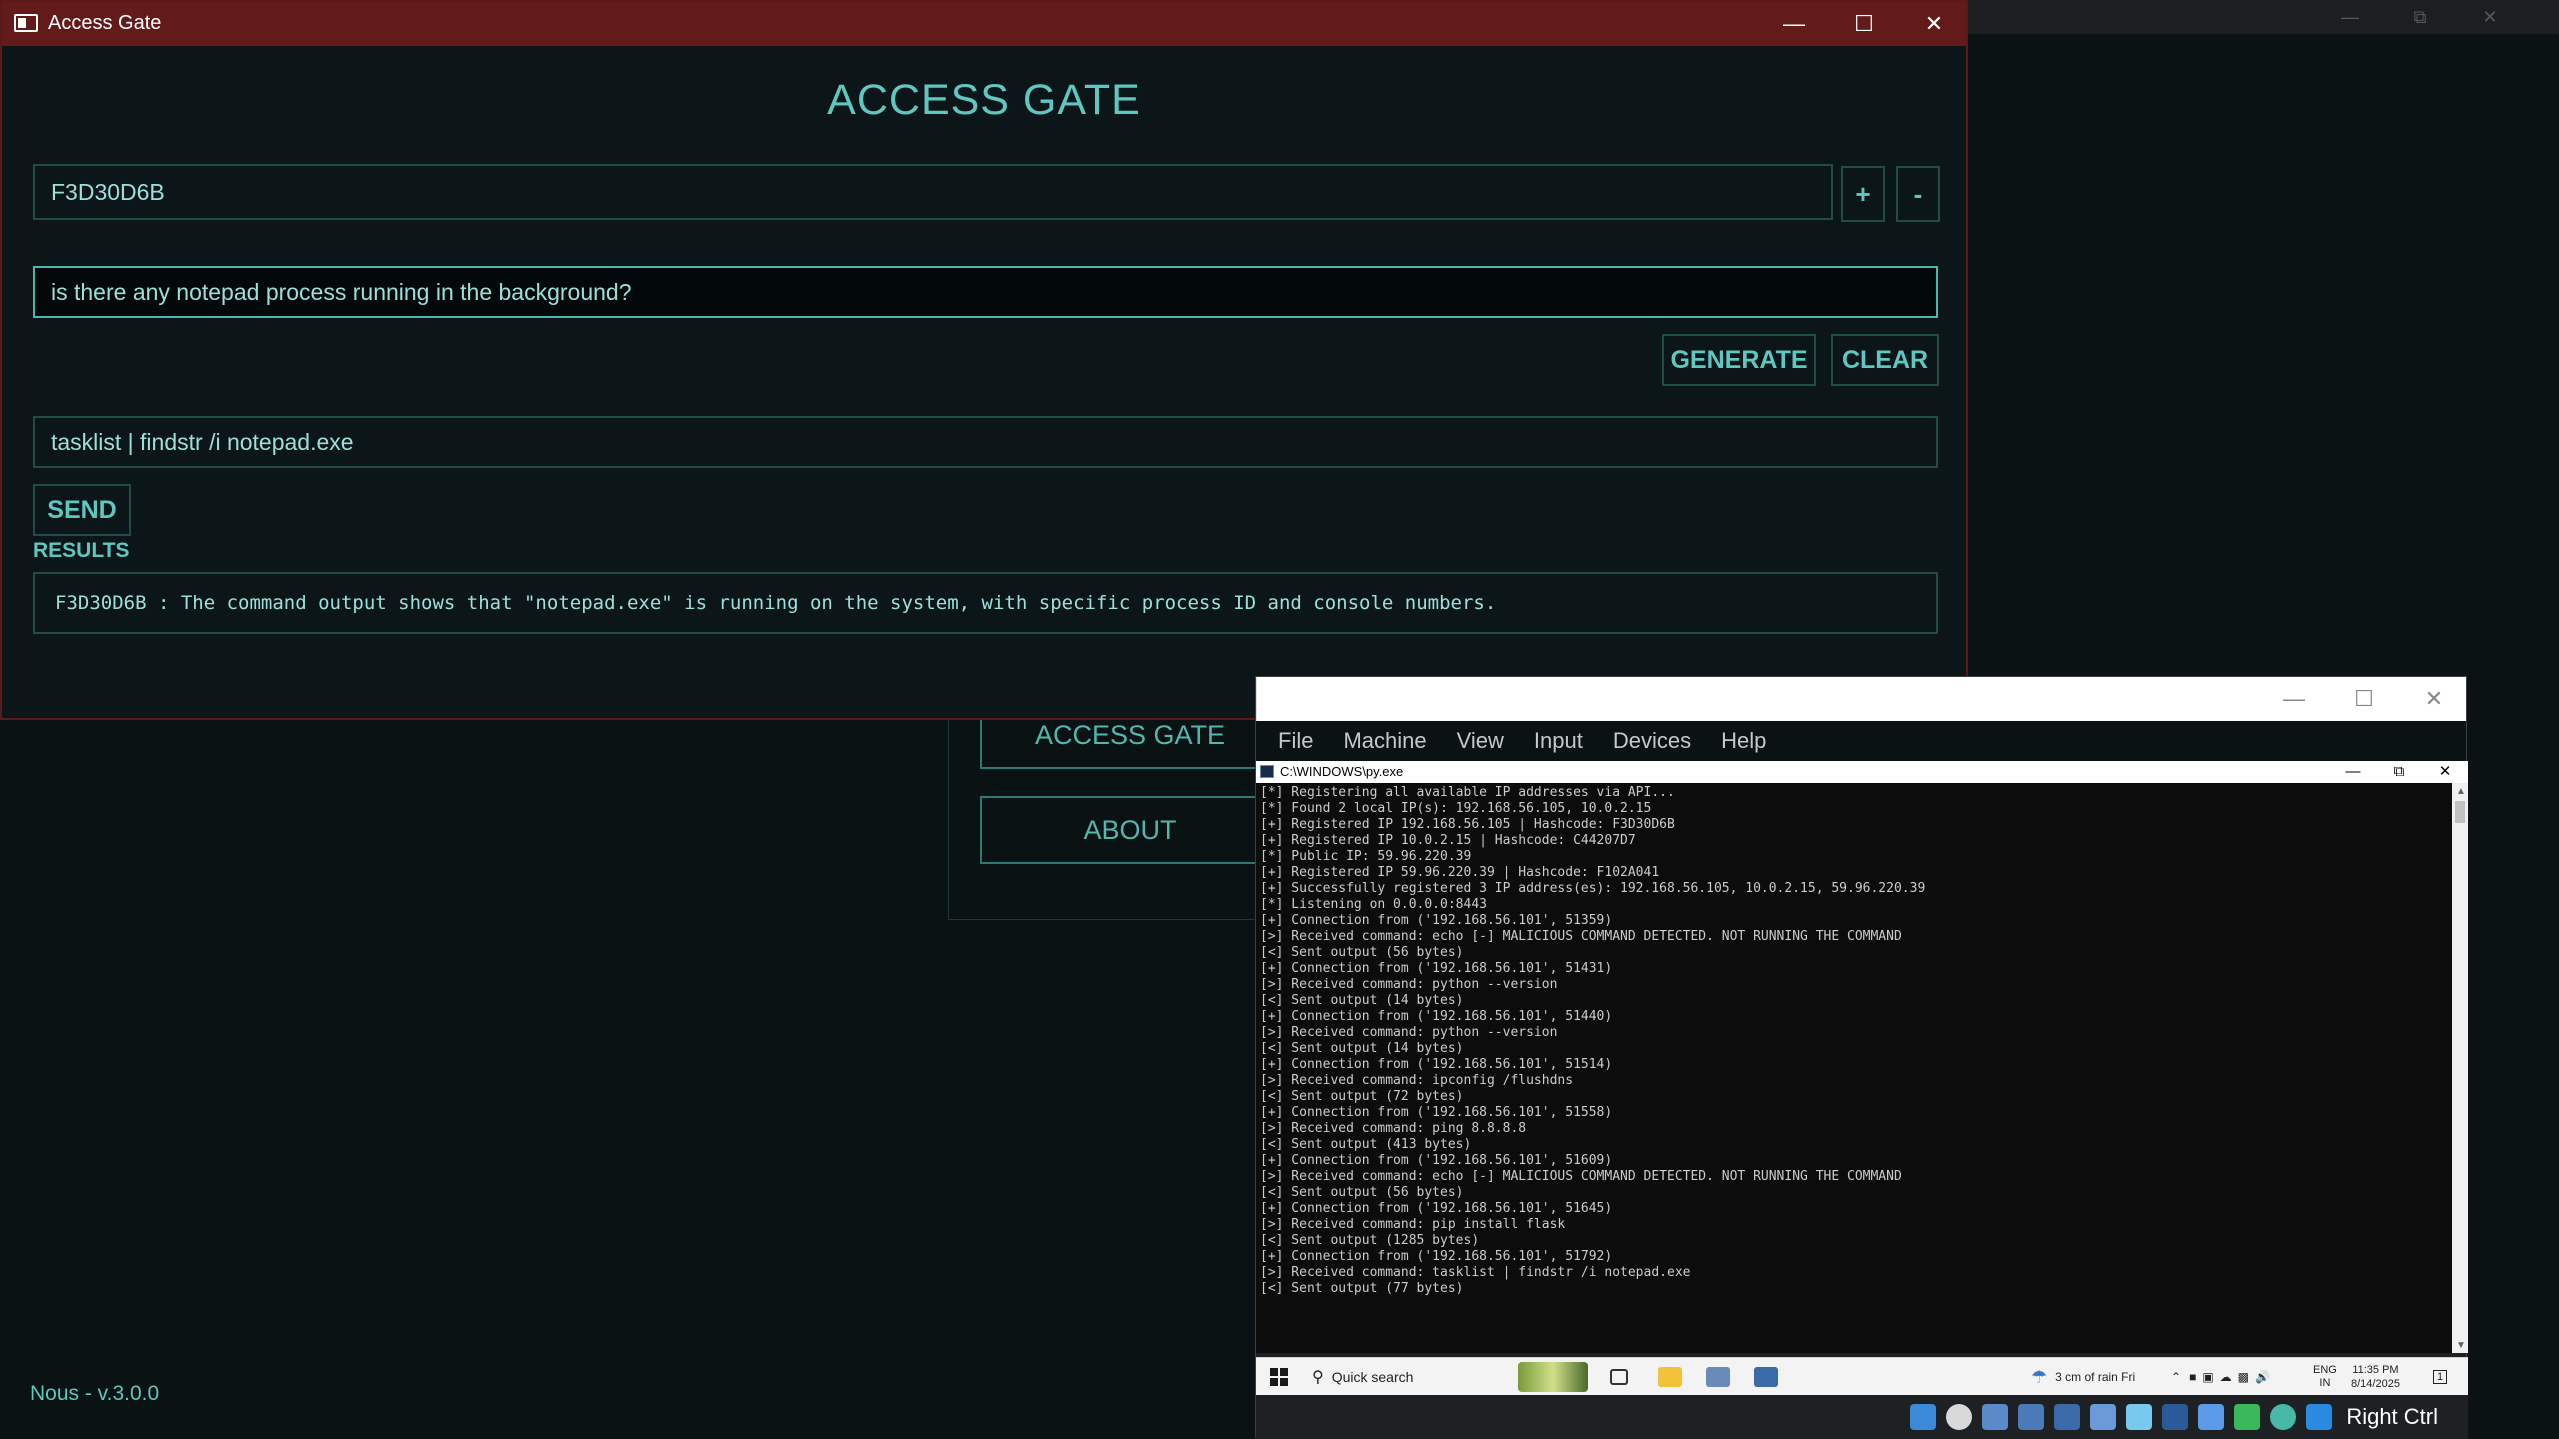  I want to click on clock: 11:35 PM 8/14/2025, so click(2375, 1377).